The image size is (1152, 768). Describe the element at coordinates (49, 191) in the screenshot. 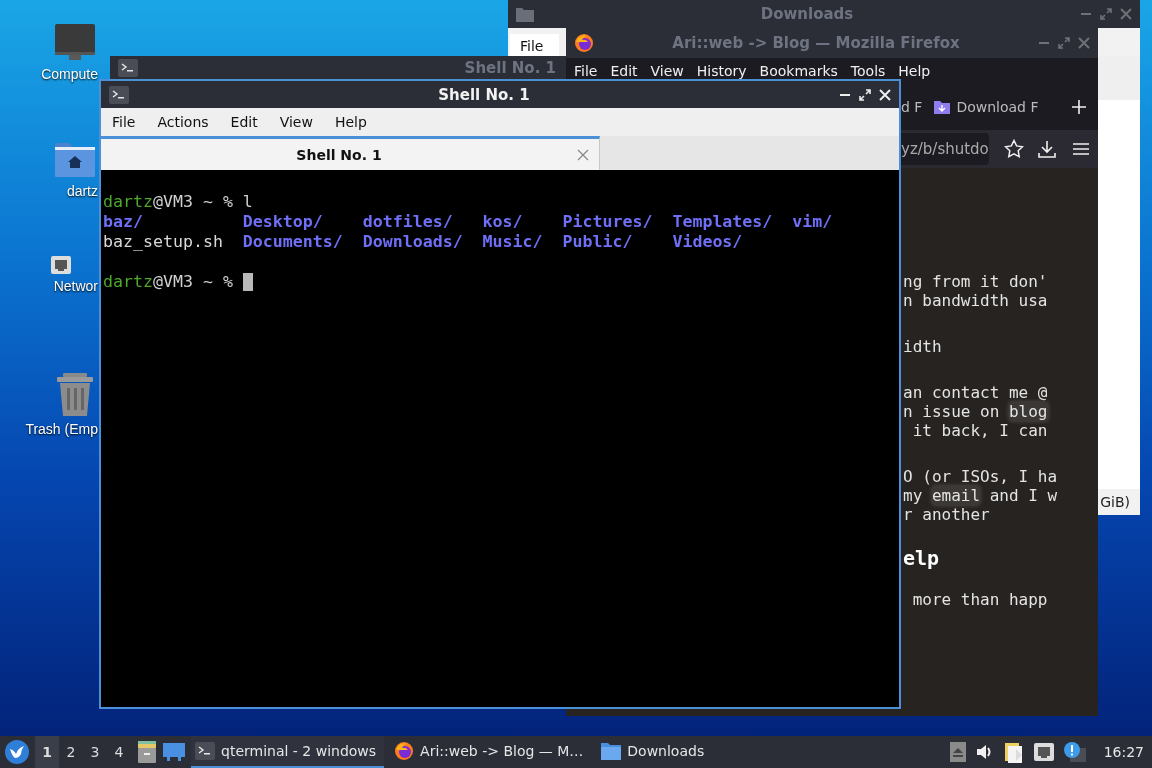

I see `desktop-icon-label: dartz` at that location.